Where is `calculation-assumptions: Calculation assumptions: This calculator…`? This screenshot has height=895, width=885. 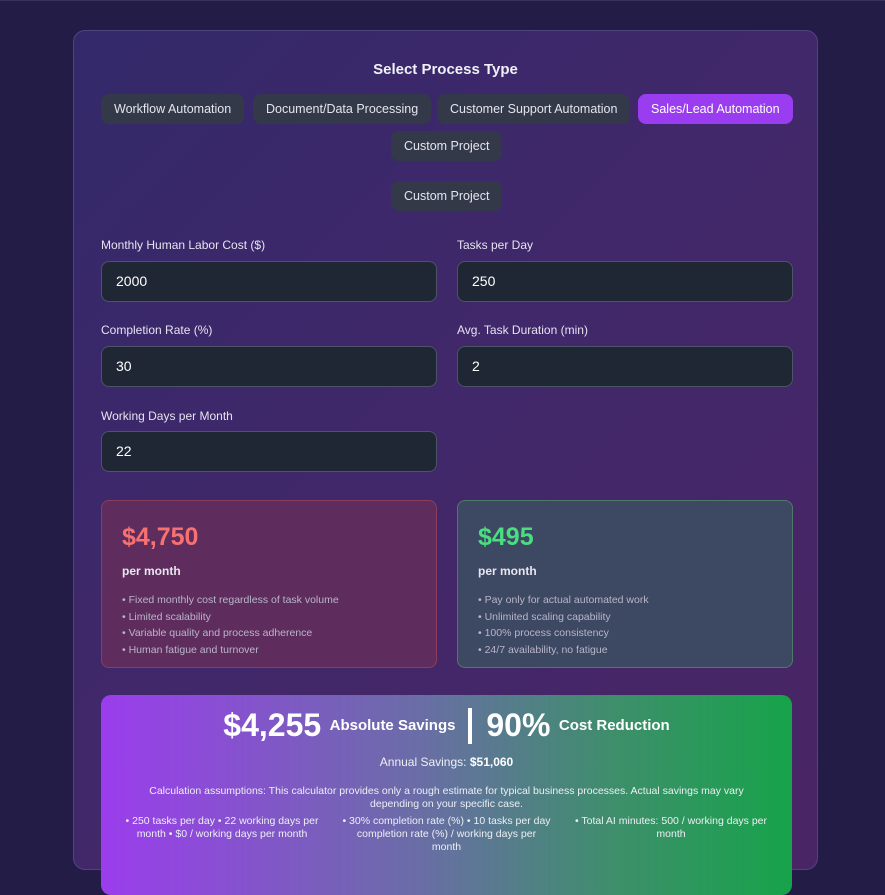 calculation-assumptions: Calculation assumptions: This calculator… is located at coordinates (446, 797).